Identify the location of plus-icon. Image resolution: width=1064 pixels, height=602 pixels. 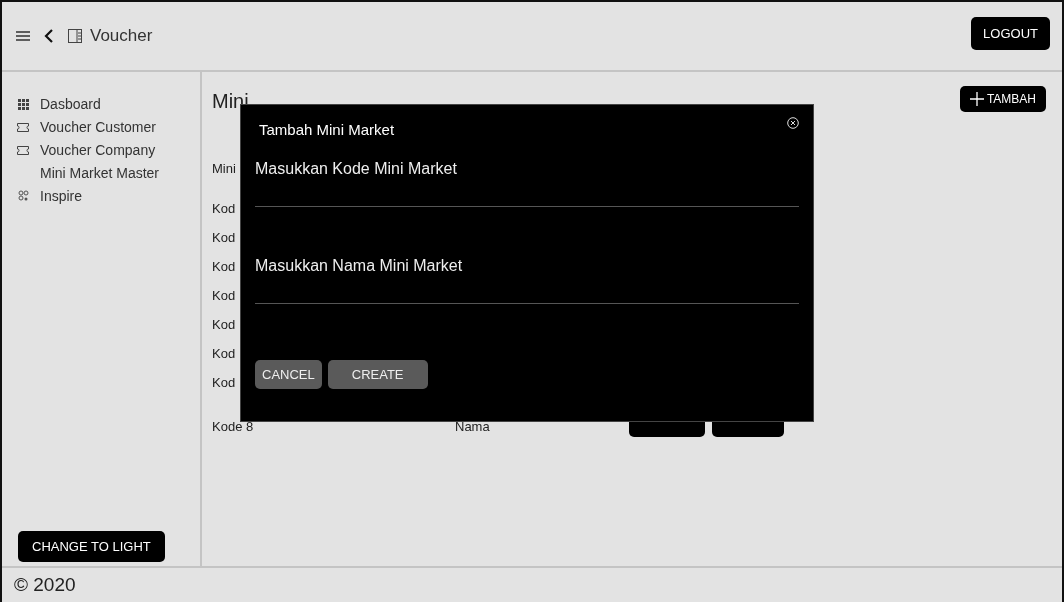
(976, 99).